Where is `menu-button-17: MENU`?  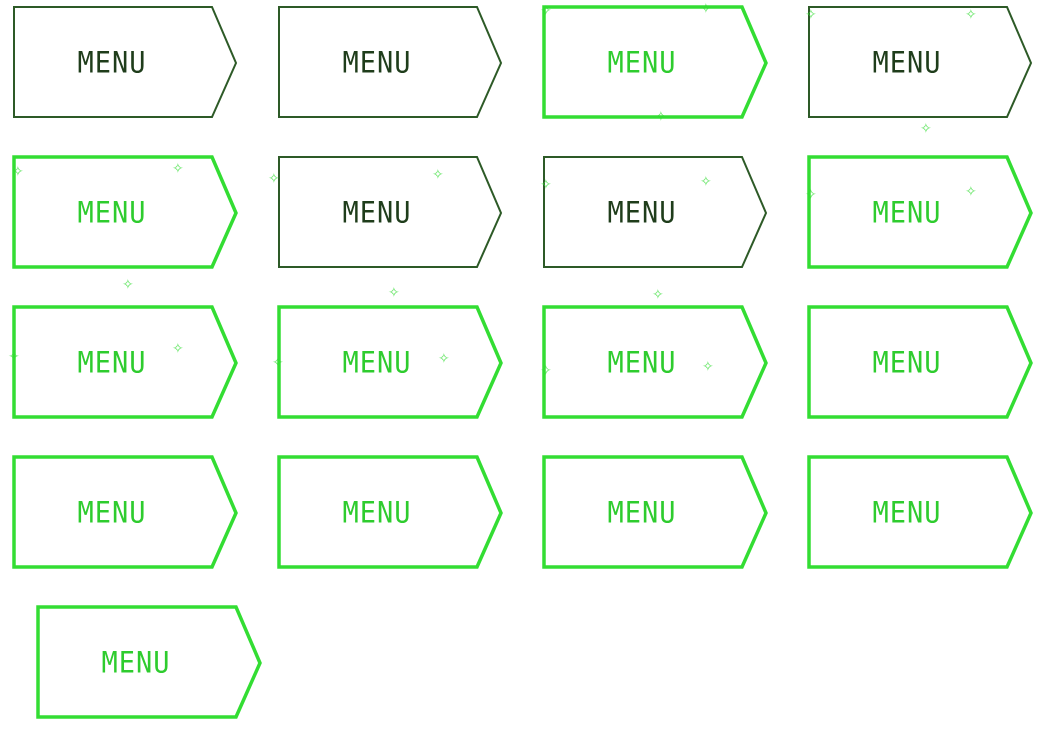
menu-button-17: MENU is located at coordinates (150, 663).